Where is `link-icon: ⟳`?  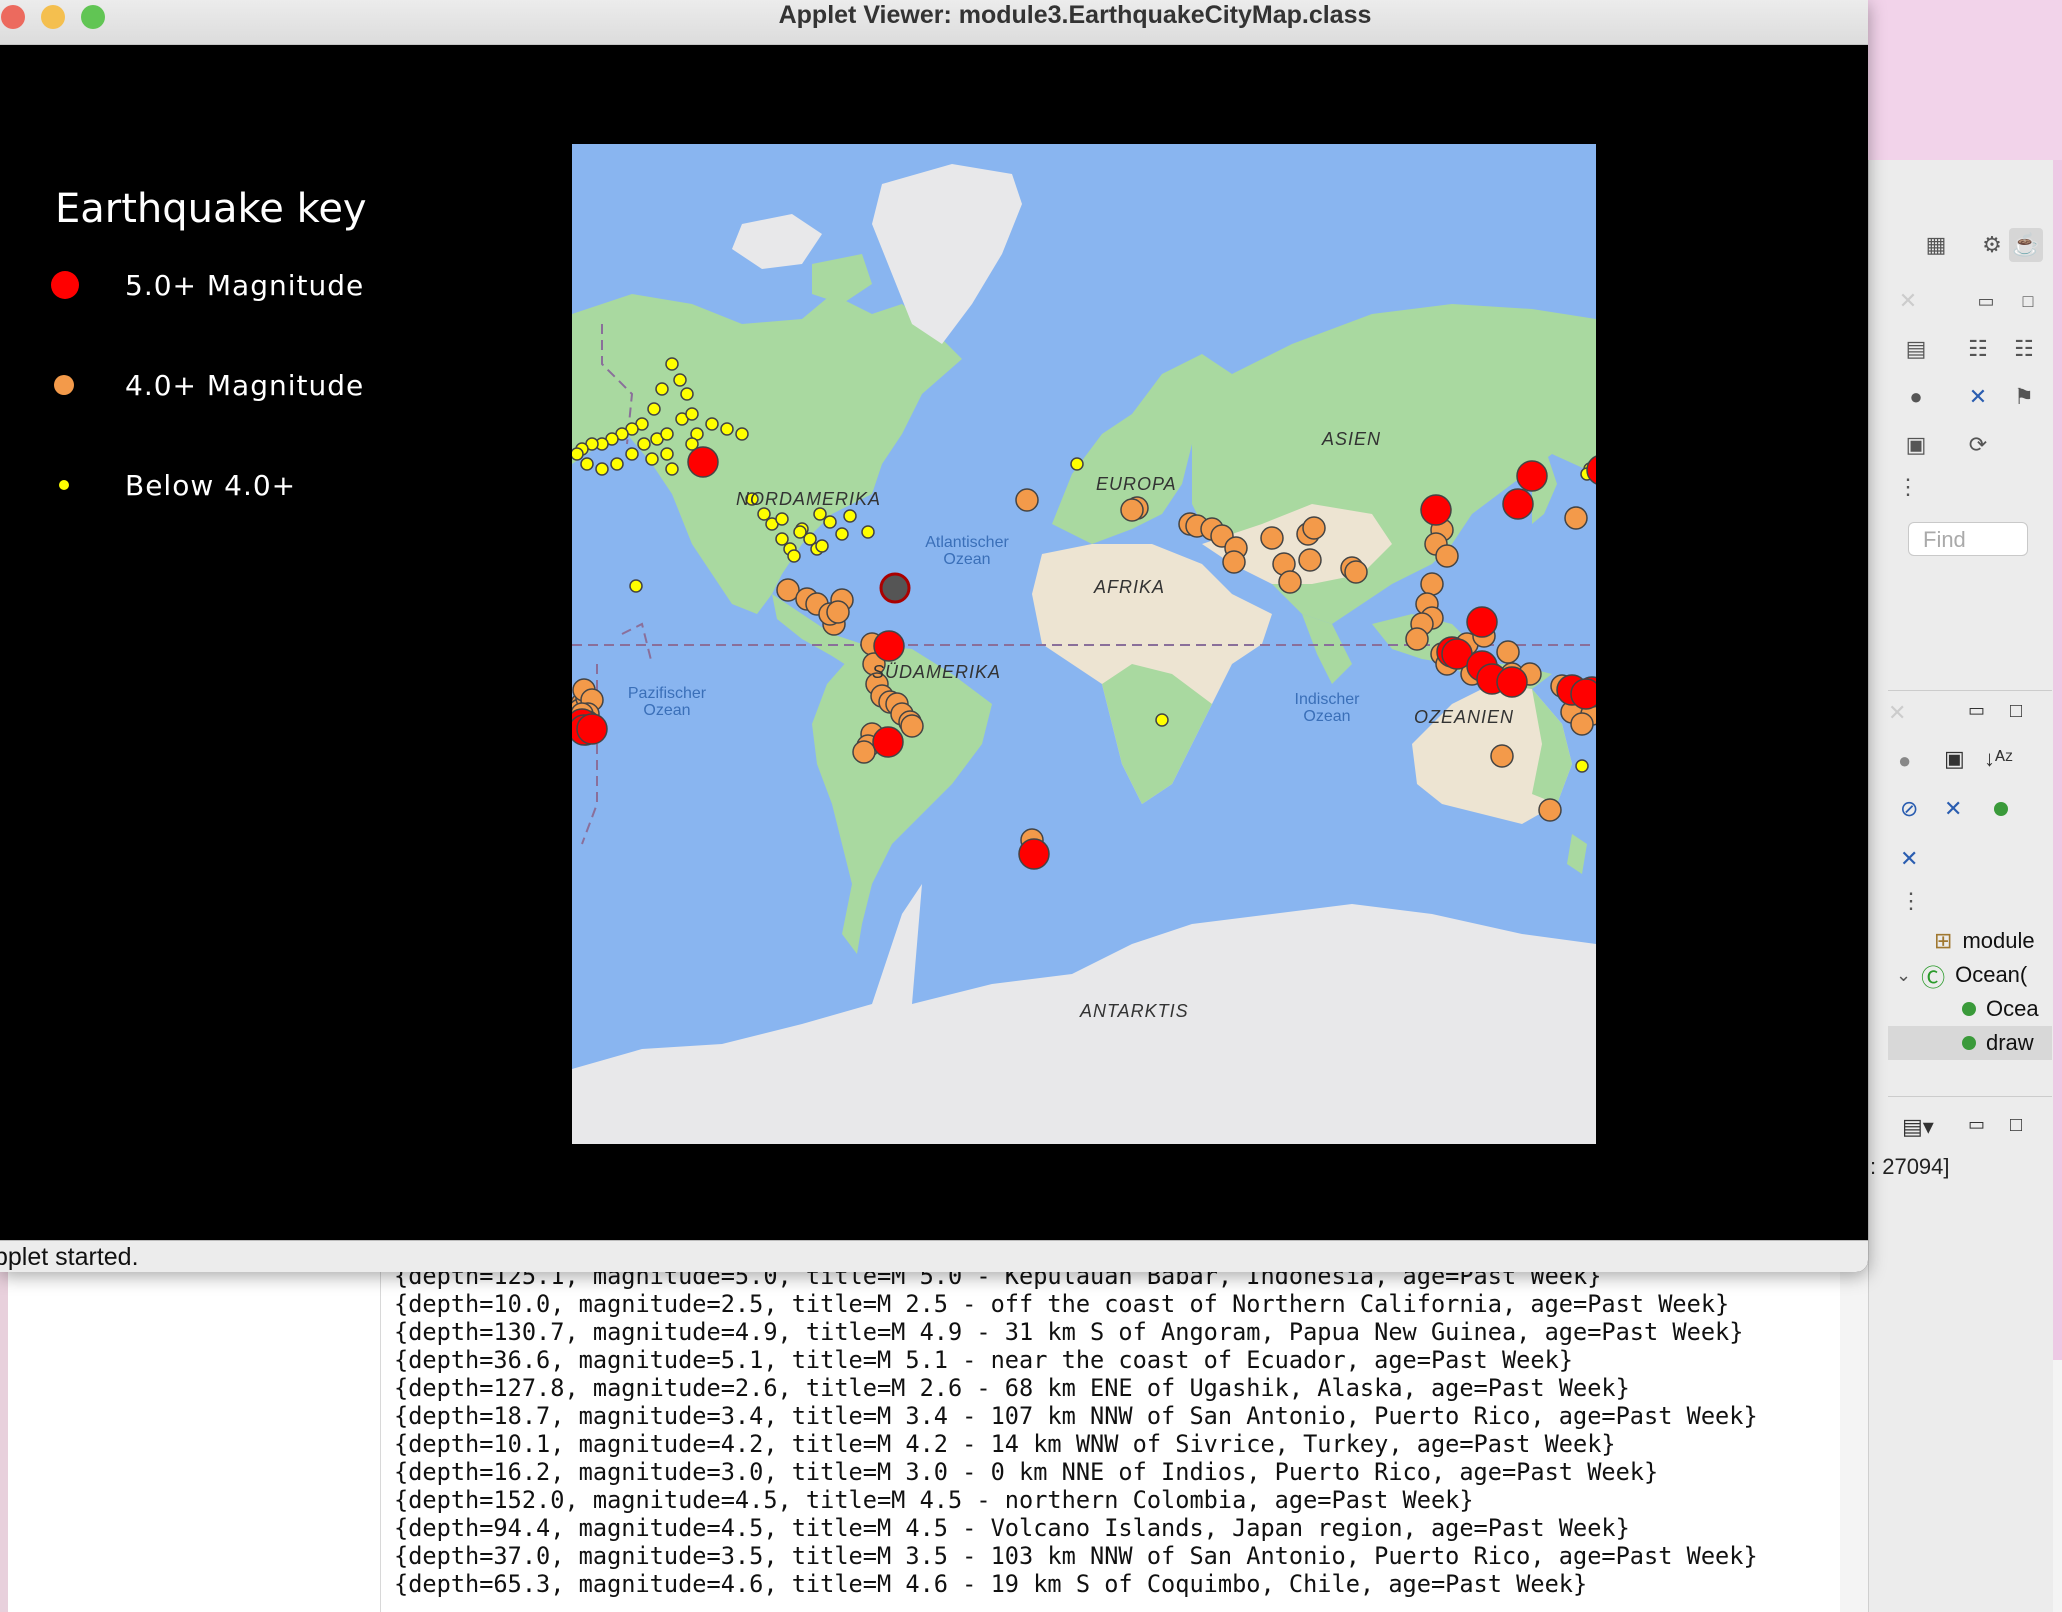
link-icon: ⟳ is located at coordinates (1978, 445).